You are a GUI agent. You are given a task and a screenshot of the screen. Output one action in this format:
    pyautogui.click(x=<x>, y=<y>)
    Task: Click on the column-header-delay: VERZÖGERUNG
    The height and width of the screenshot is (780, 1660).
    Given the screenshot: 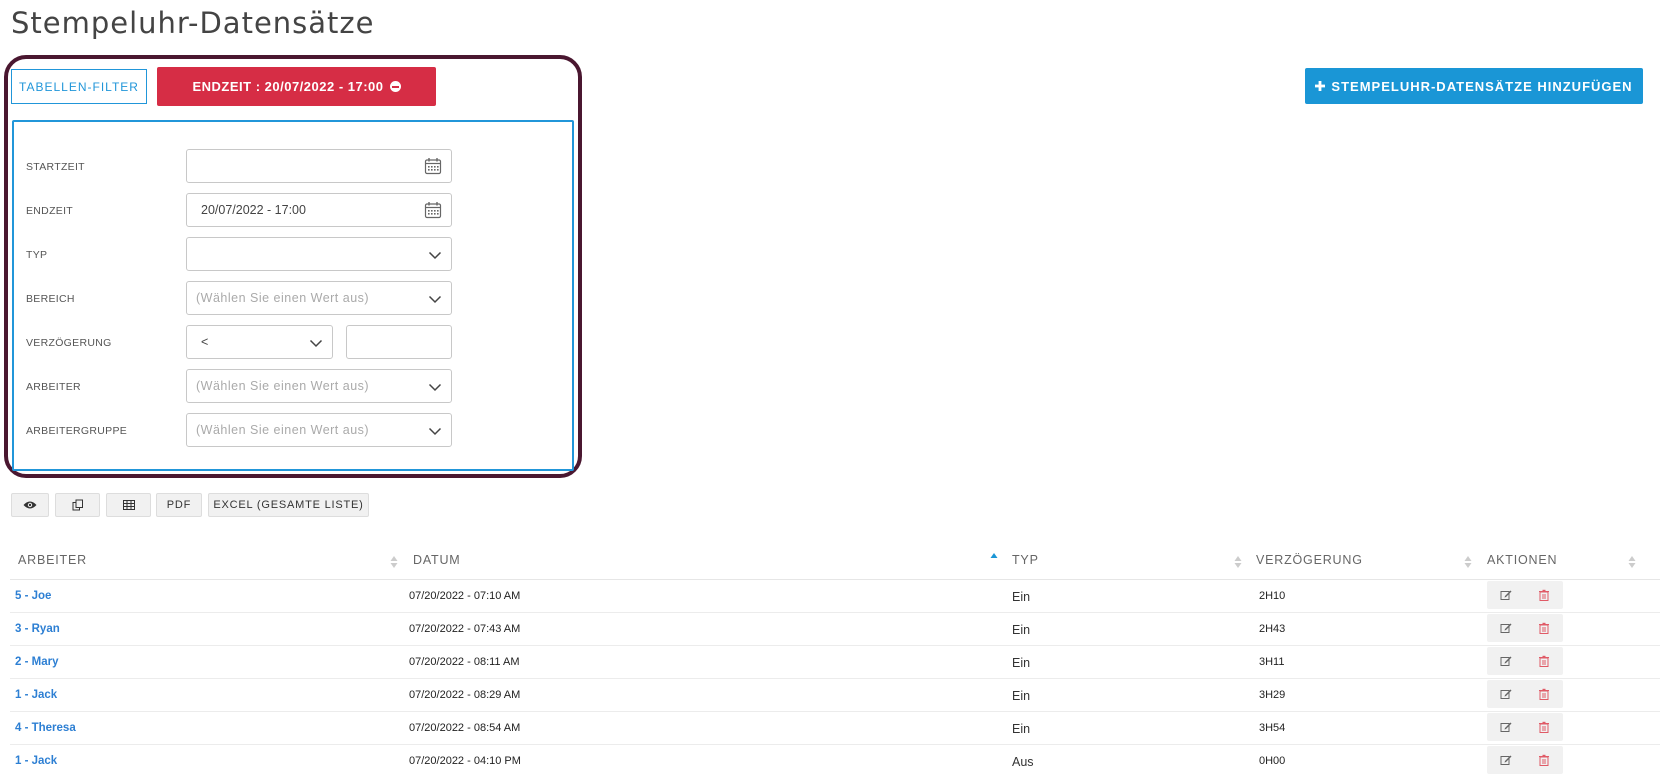 What is the action you would take?
    pyautogui.click(x=1309, y=560)
    